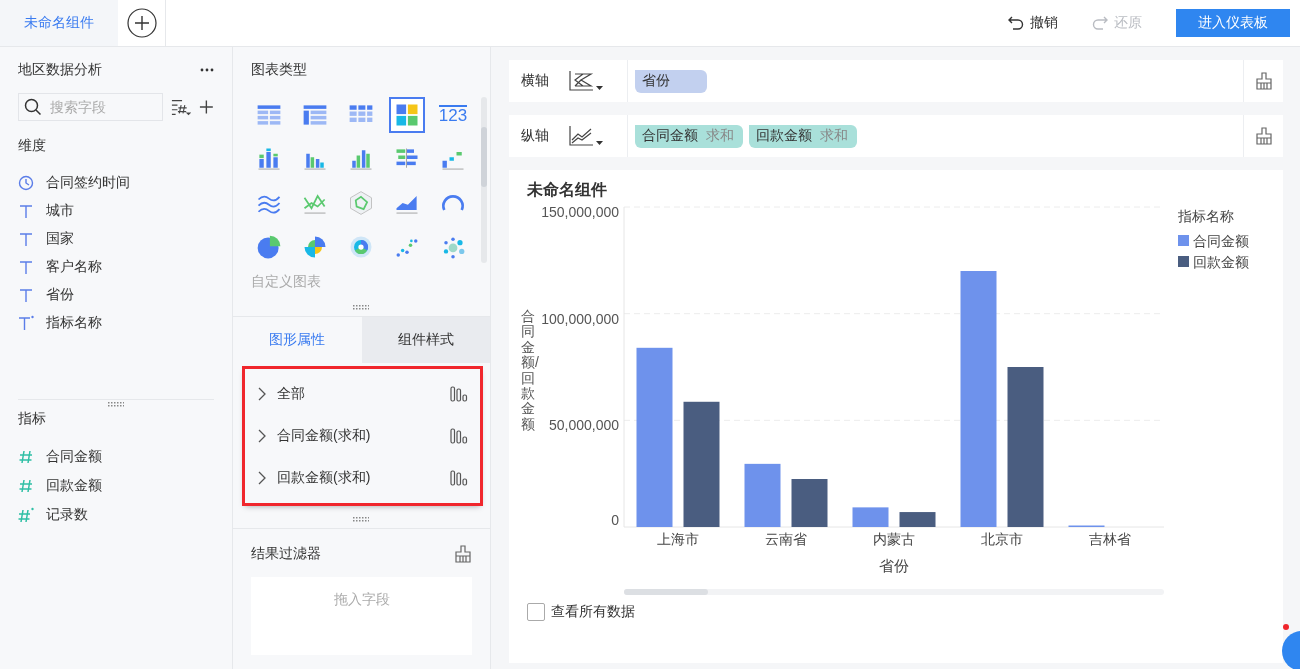 The image size is (1300, 669). I want to click on chart-type-option, so click(407, 115).